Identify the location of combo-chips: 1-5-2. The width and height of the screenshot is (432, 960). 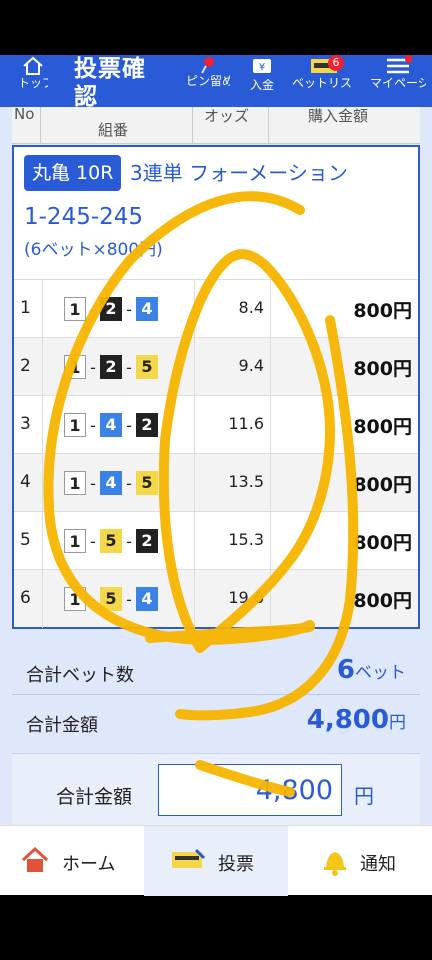
(111, 541).